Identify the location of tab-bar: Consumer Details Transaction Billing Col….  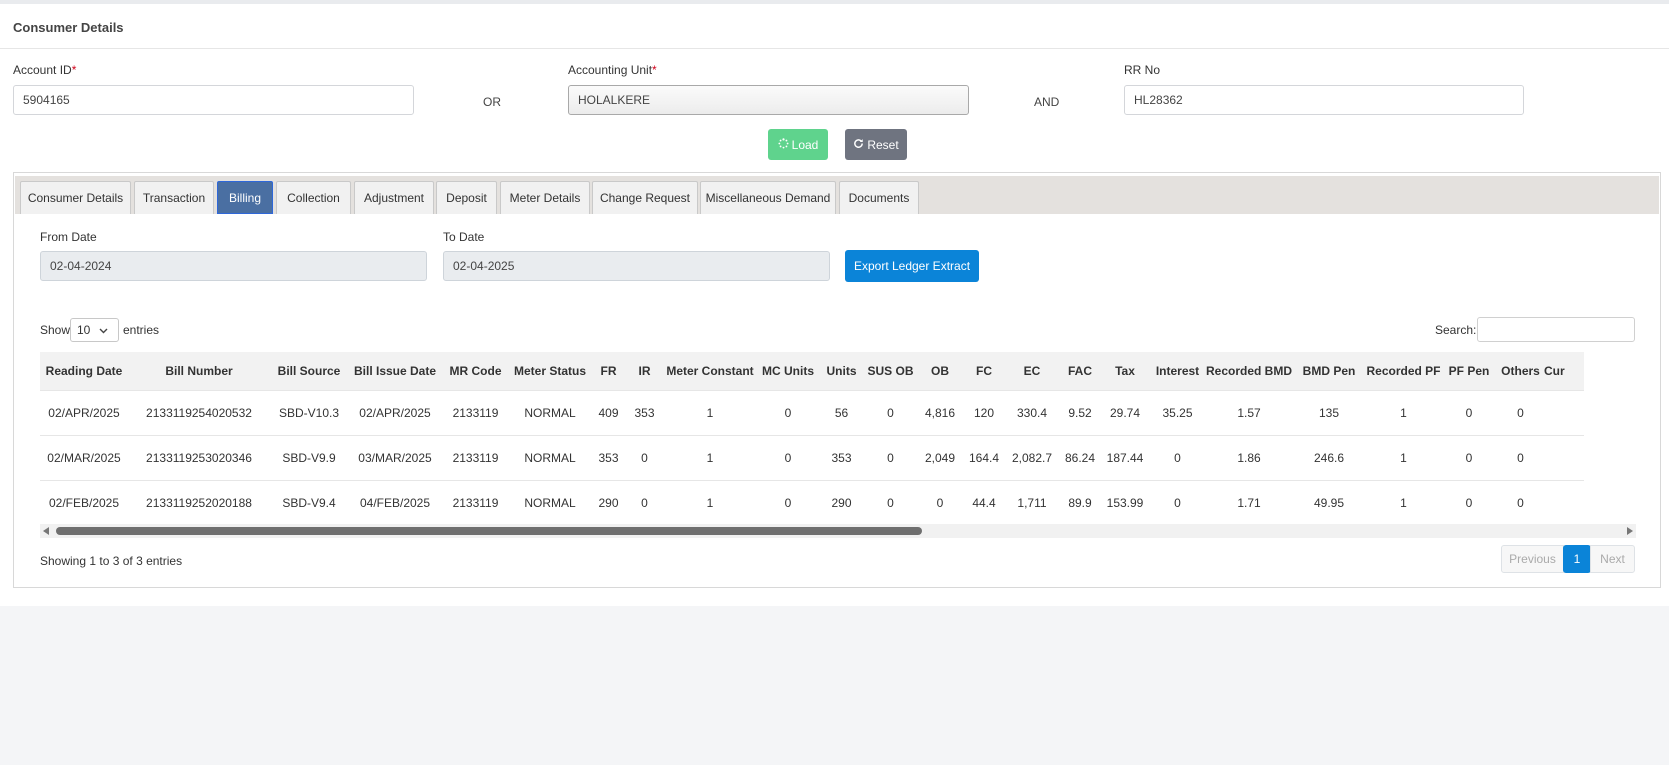
(837, 195).